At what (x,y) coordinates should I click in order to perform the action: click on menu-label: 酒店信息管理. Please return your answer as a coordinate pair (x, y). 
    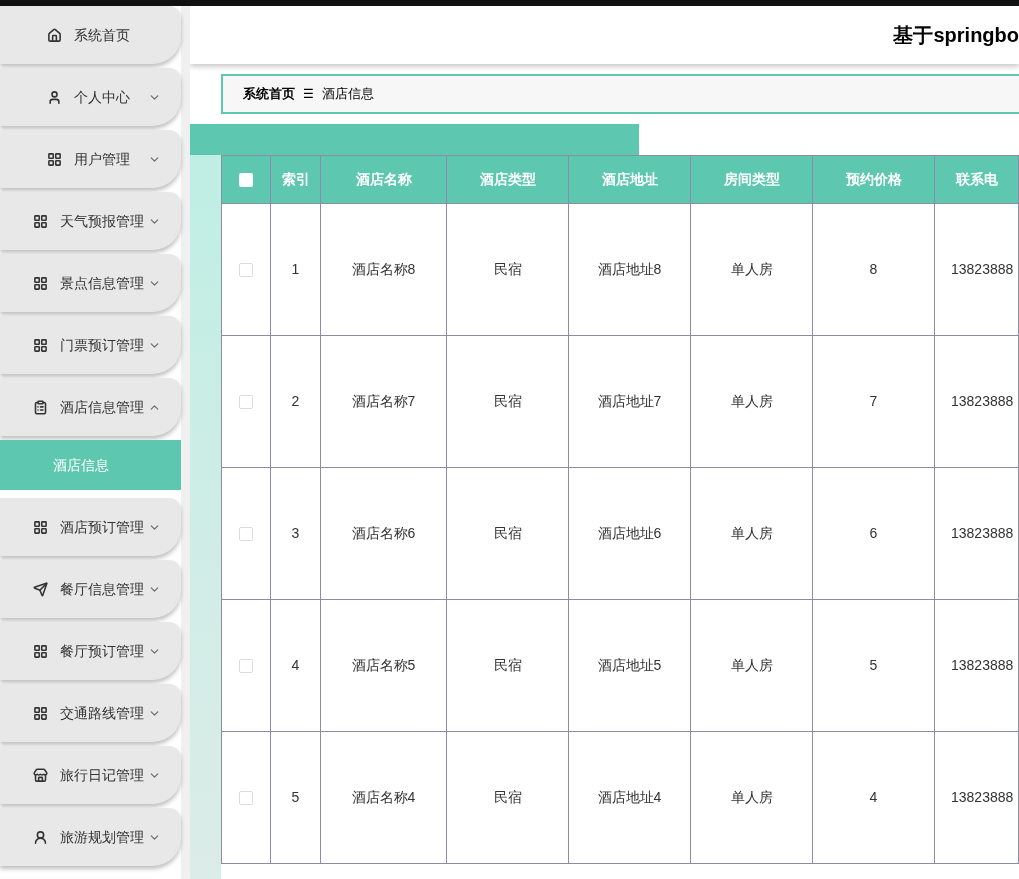
    Looking at the image, I should click on (101, 407).